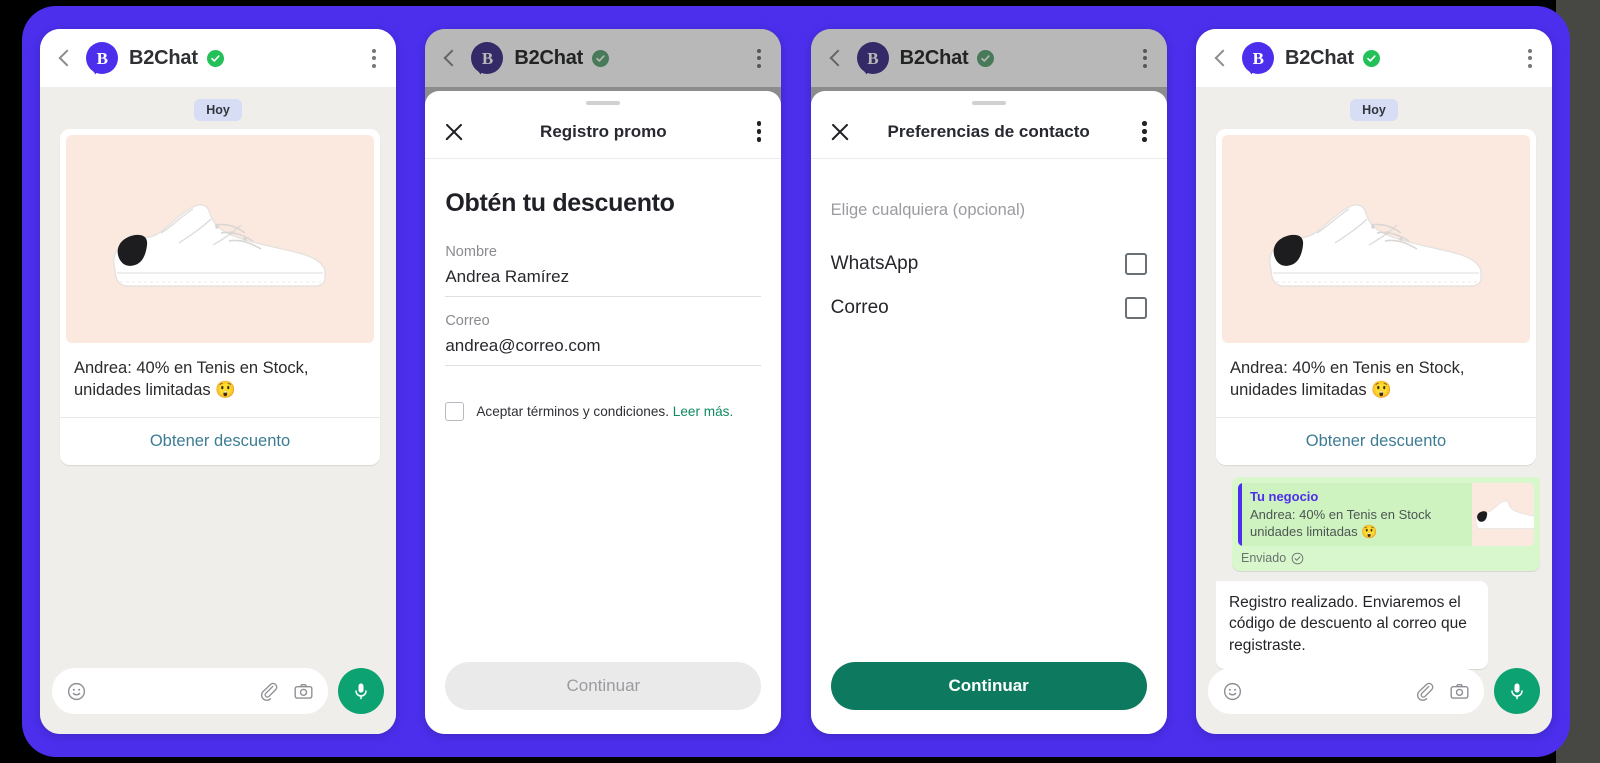 The height and width of the screenshot is (763, 1600). I want to click on field-correo: Correo andrea@correo.com, so click(603, 331).